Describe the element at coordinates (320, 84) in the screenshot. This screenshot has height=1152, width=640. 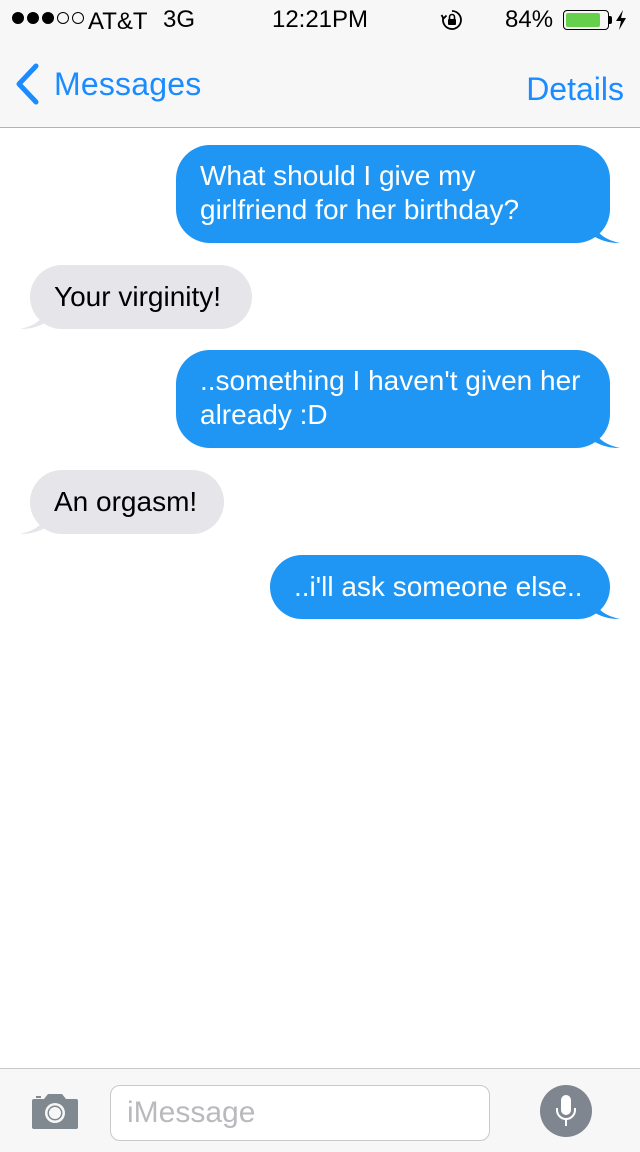
I see `navigation-bar: Messages Details` at that location.